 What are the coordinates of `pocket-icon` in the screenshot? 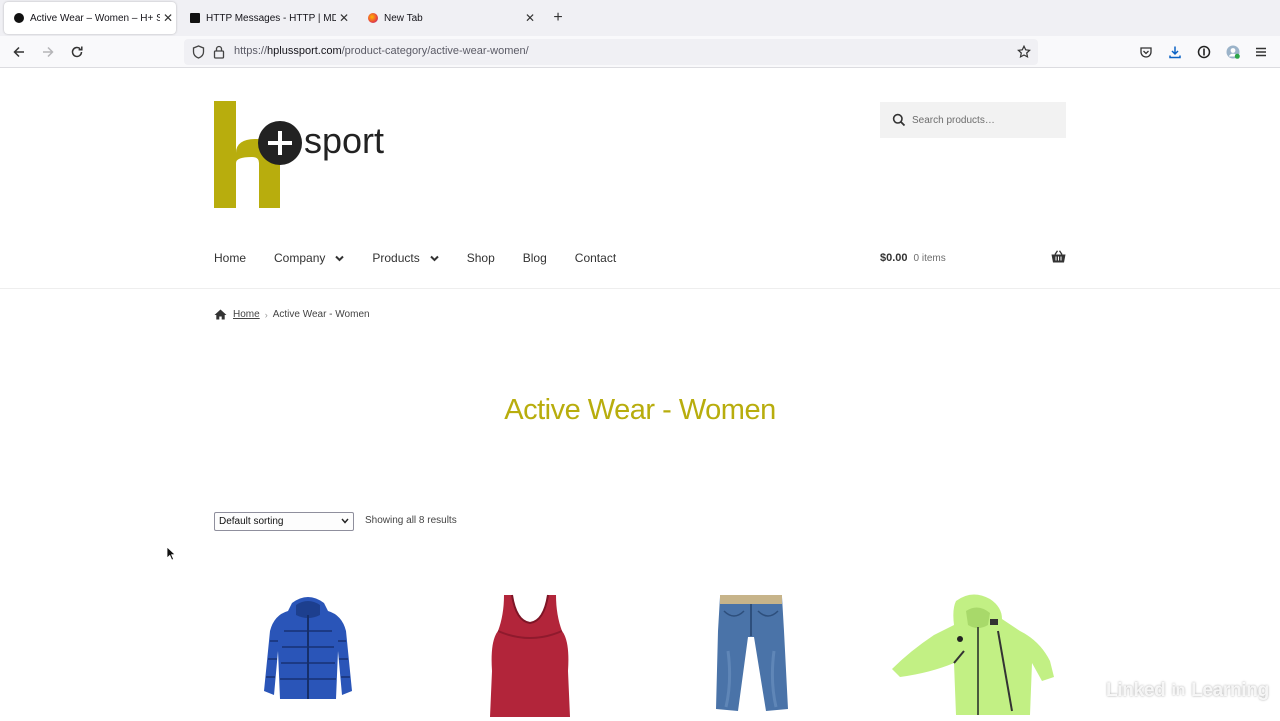 It's located at (1146, 52).